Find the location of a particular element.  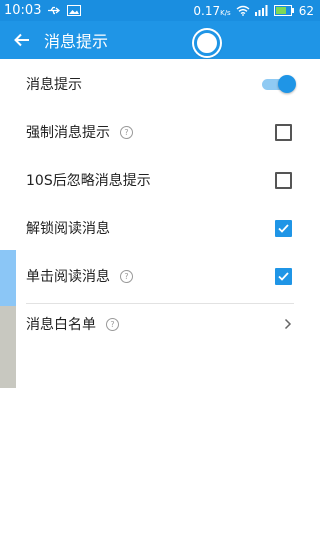

network-speed: 0.17K/s is located at coordinates (212, 10).